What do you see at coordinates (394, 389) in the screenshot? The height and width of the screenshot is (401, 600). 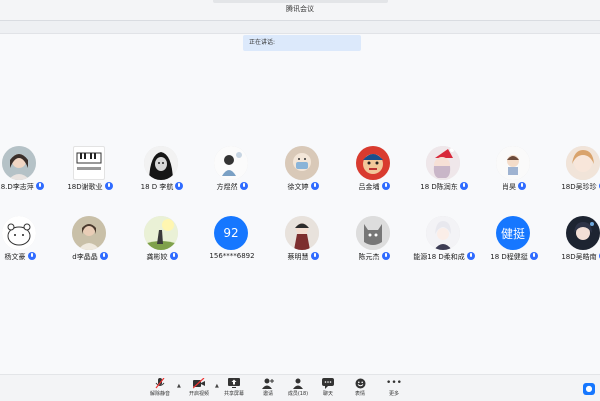 I see `more-button: ••• 更多` at bounding box center [394, 389].